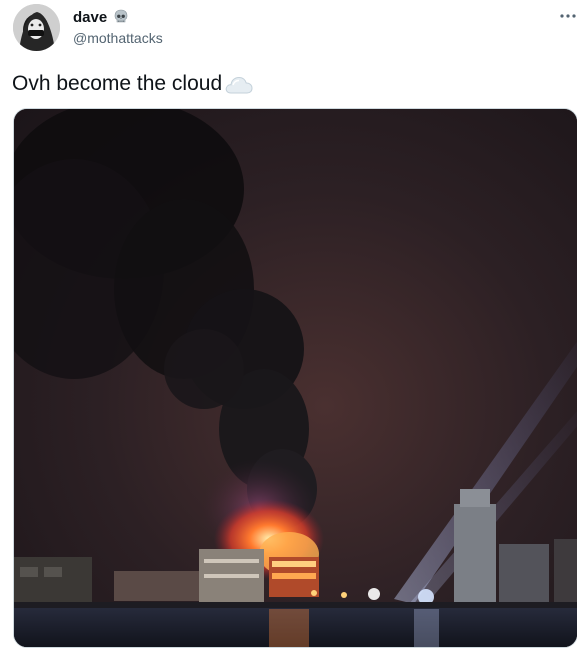 This screenshot has height=648, width=577. I want to click on avatar, so click(36, 27).